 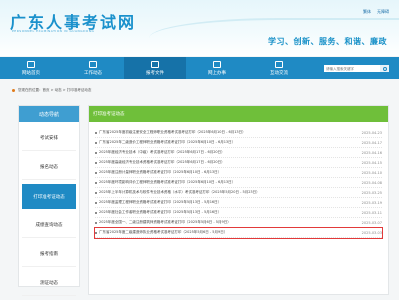 What do you see at coordinates (13, 90) in the screenshot?
I see `location-pin-icon` at bounding box center [13, 90].